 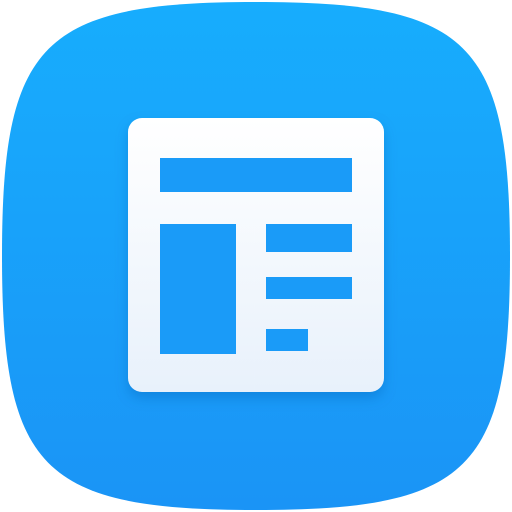 What do you see at coordinates (256, 175) in the screenshot?
I see `headline-bar` at bounding box center [256, 175].